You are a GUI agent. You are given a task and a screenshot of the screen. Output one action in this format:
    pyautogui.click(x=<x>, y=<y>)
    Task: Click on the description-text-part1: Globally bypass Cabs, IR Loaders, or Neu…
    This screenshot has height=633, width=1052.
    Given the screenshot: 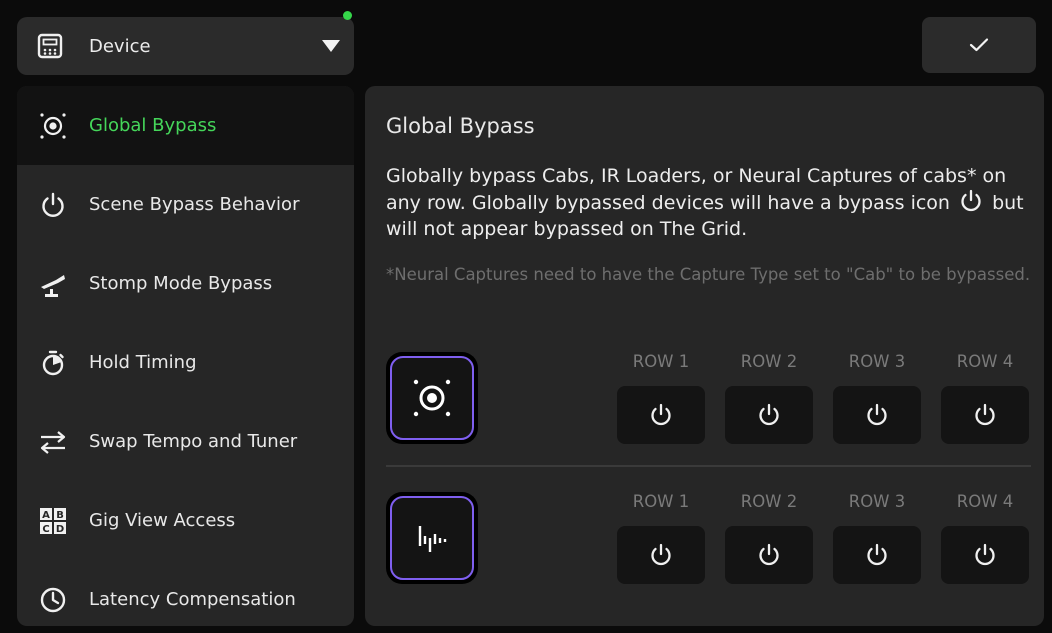 What is the action you would take?
    pyautogui.click(x=696, y=189)
    